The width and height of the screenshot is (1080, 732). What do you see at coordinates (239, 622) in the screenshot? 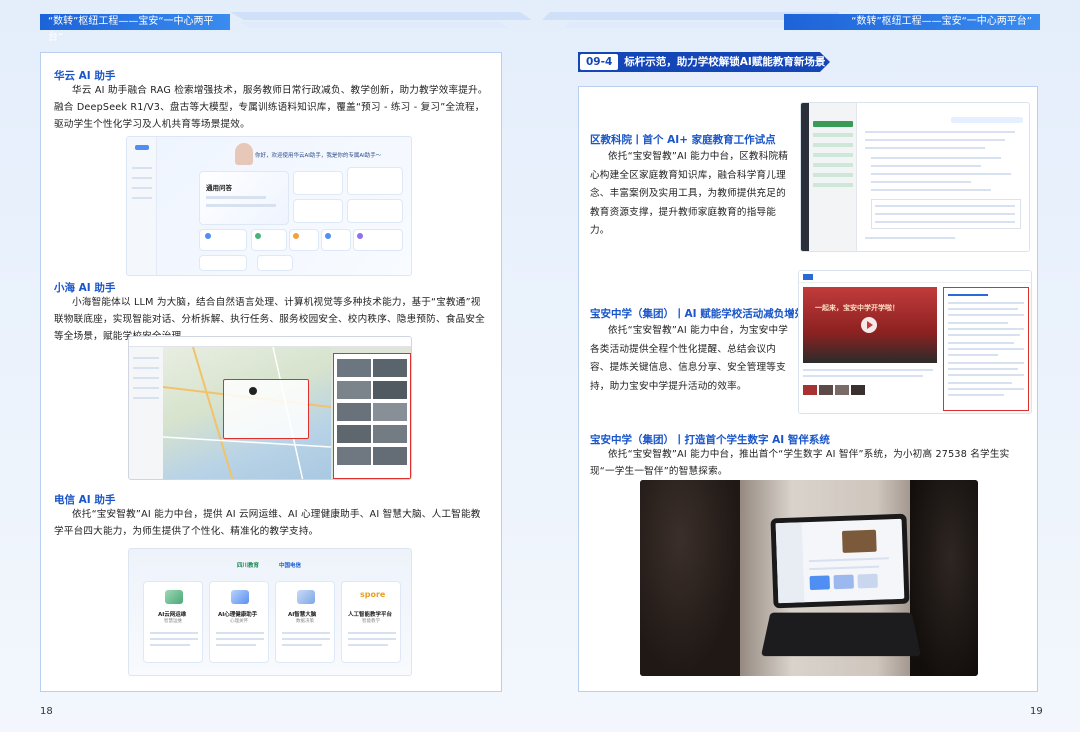
I see `telecom-card-2: AI心理健康助手 心理关怀` at bounding box center [239, 622].